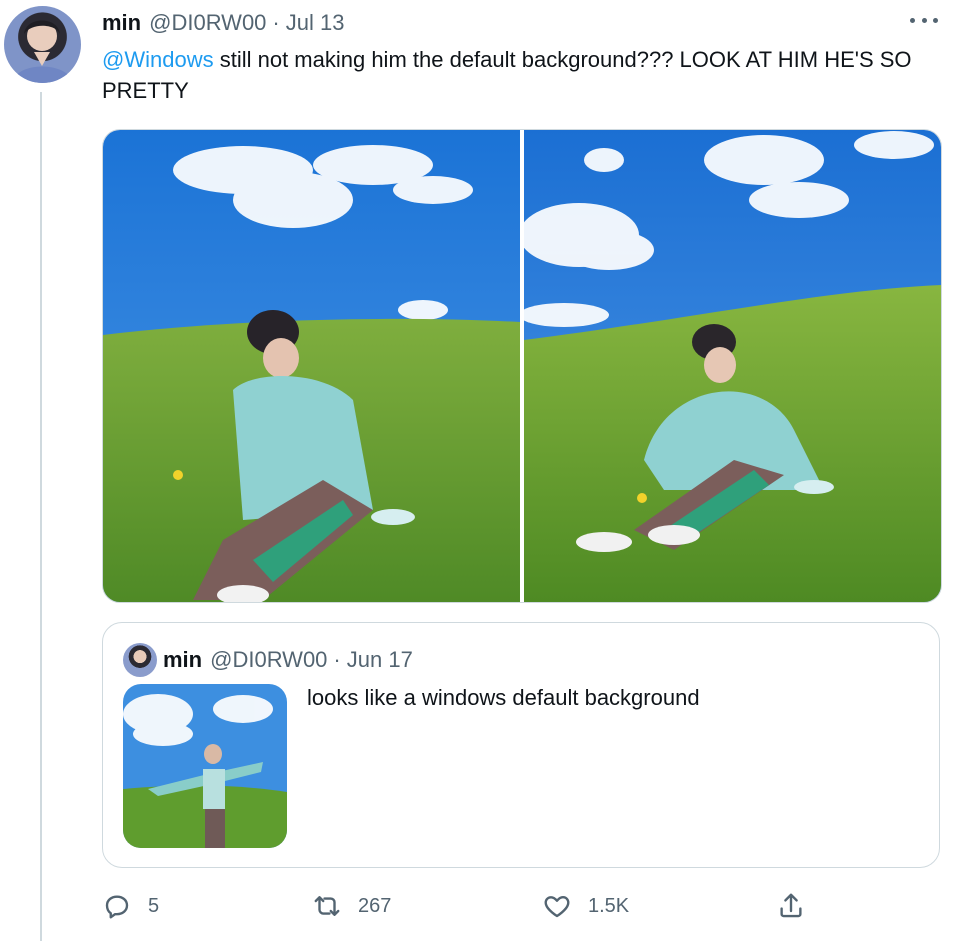 The height and width of the screenshot is (941, 960). I want to click on author-avatar, so click(42, 44).